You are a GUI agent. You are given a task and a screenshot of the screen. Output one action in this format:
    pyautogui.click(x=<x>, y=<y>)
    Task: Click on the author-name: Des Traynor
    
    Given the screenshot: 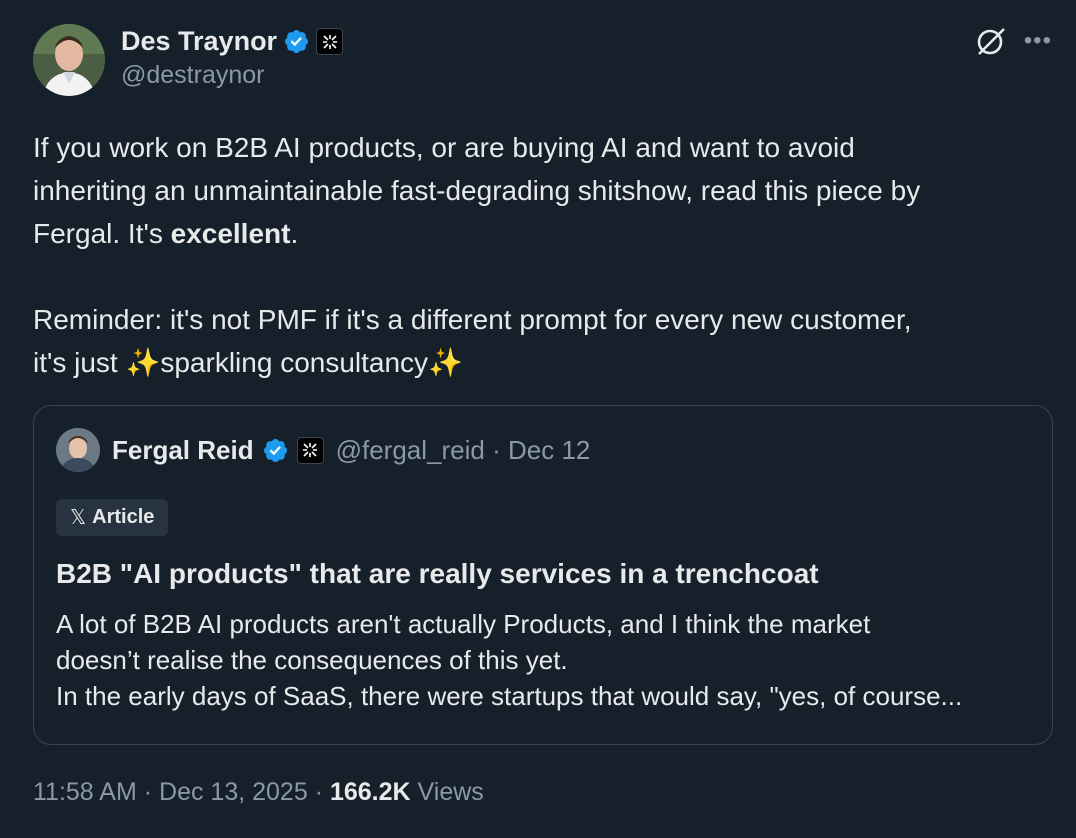 What is the action you would take?
    pyautogui.click(x=199, y=41)
    